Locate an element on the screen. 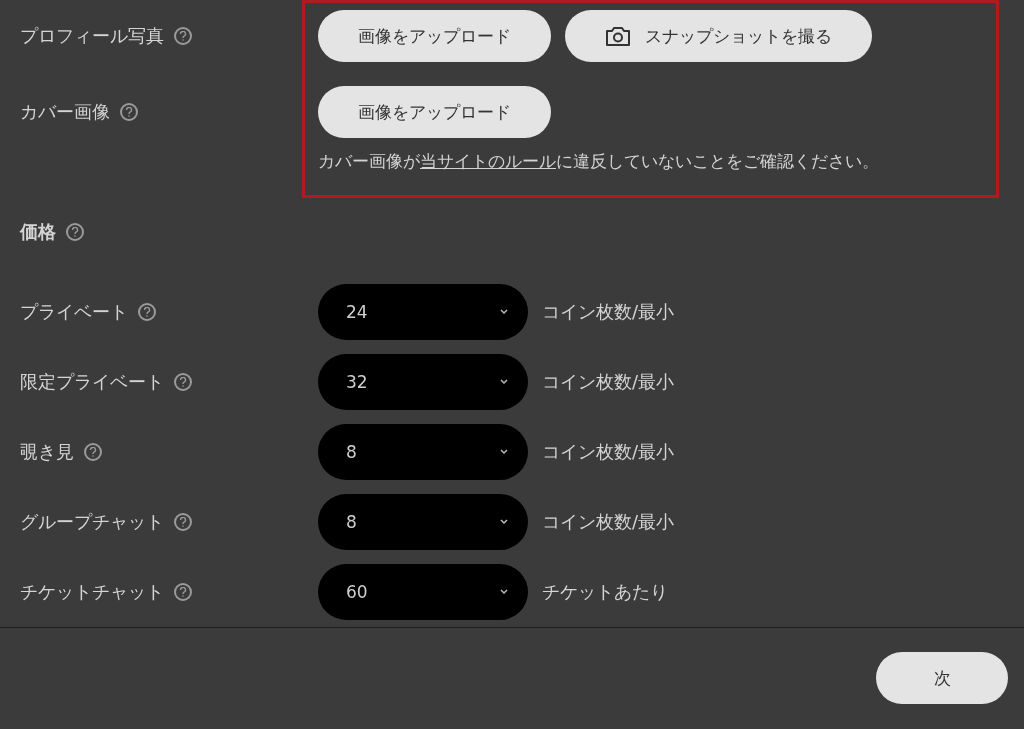 The image size is (1024, 729). field-label: カバー画像 is located at coordinates (65, 112).